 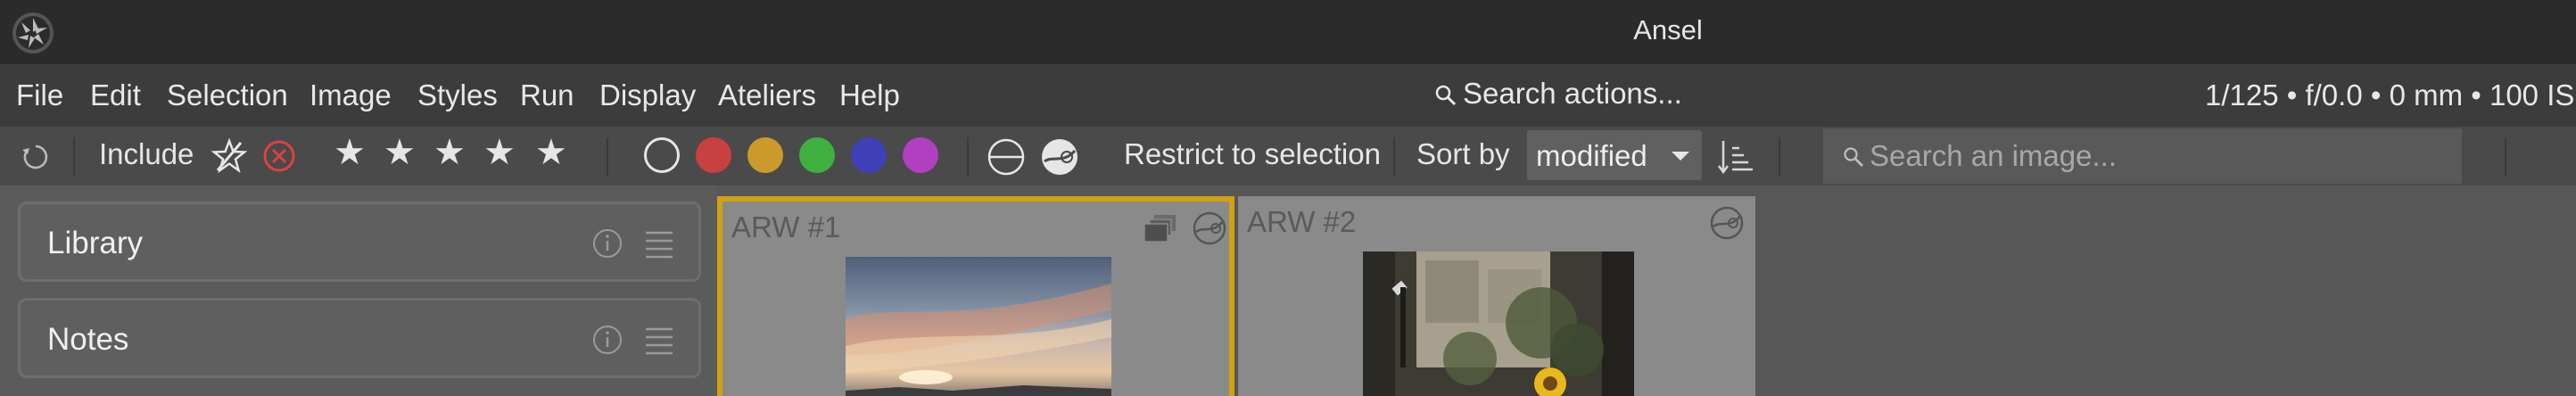 I want to click on group-icon, so click(x=1161, y=228).